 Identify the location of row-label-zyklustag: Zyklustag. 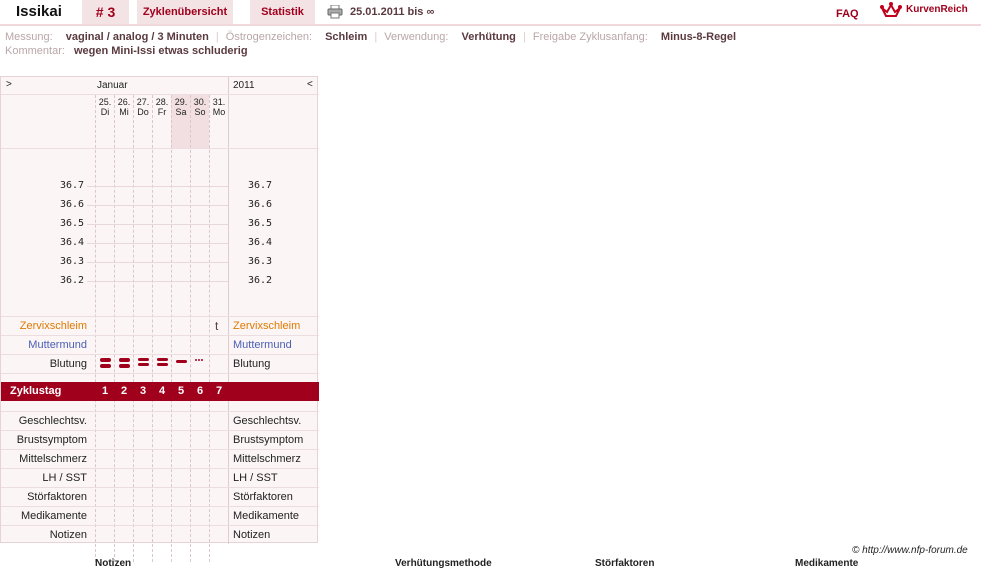
(36, 391).